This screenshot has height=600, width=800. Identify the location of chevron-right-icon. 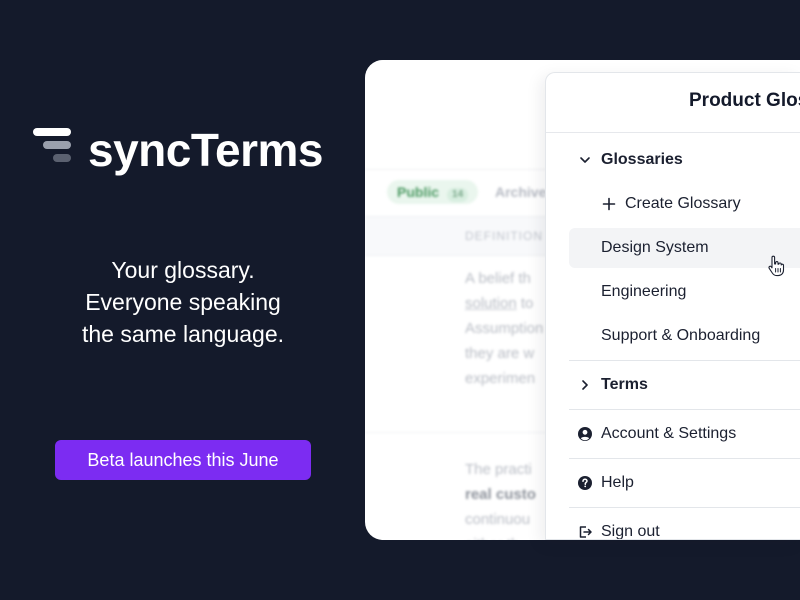
(585, 385).